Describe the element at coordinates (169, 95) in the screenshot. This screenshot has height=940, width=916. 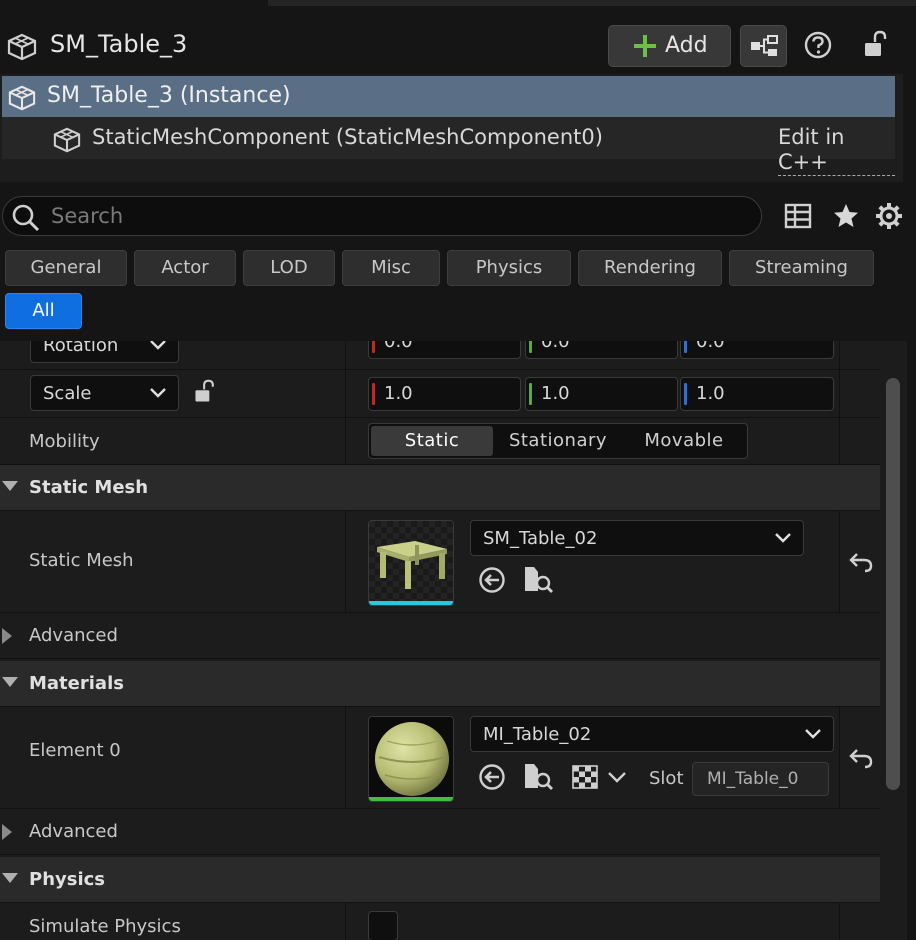
I see `tree-instance-label: SM_Table_3 (Instance)` at that location.